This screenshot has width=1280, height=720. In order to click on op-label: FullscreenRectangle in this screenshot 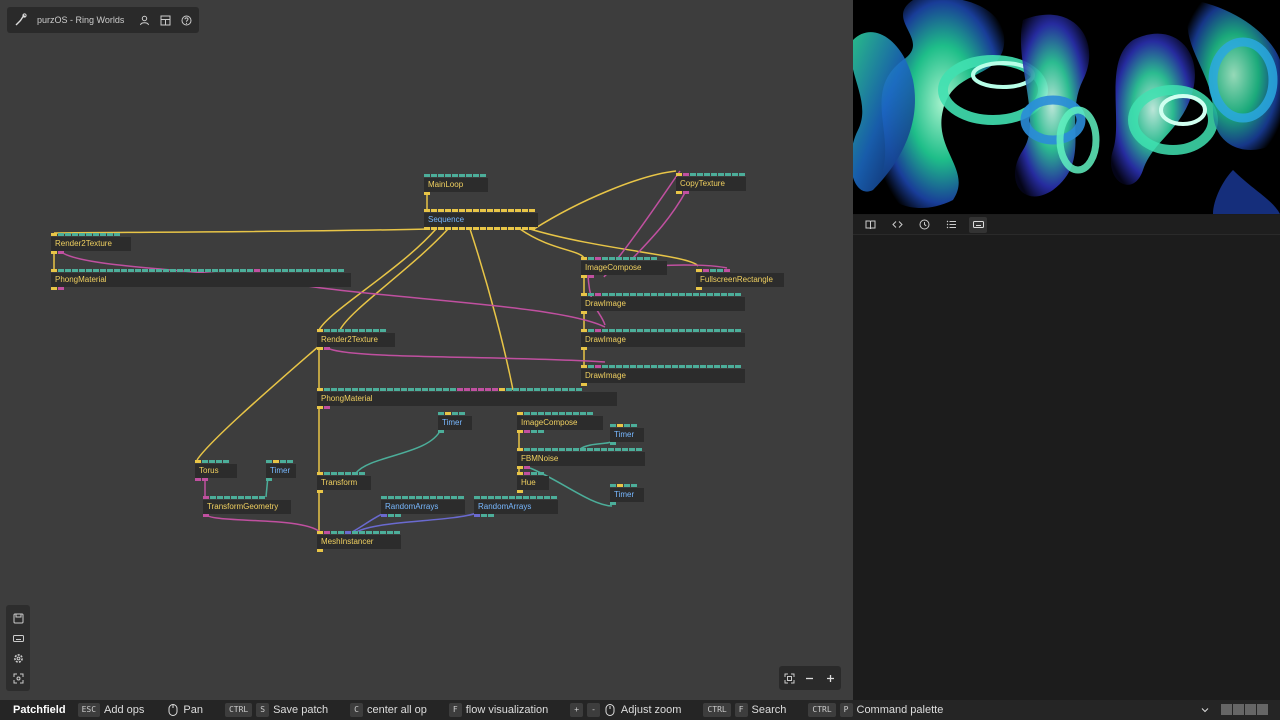, I will do `click(740, 280)`.